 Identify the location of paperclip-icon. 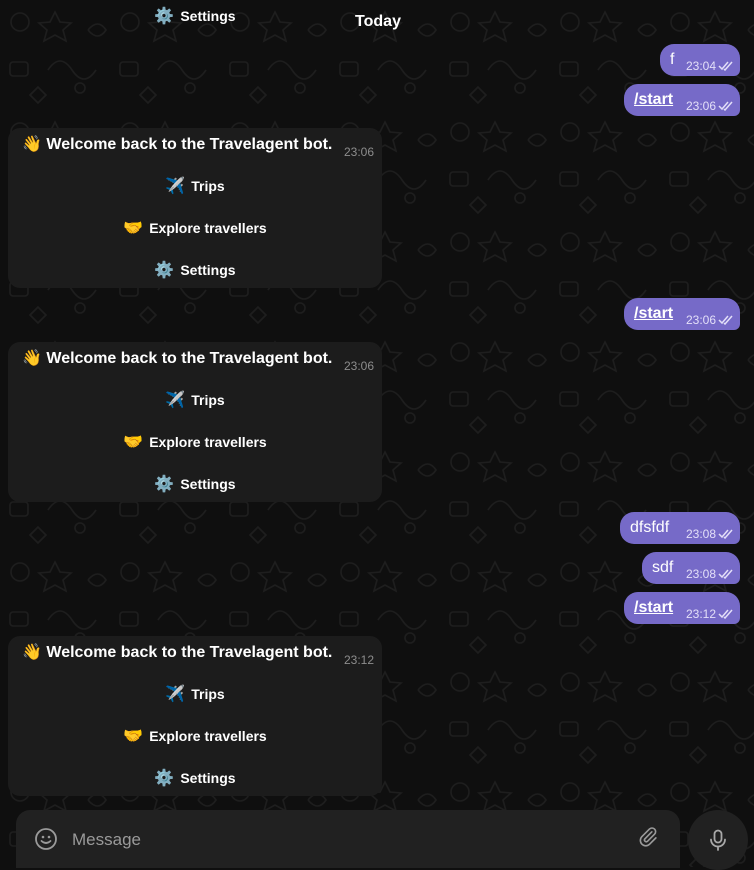
(650, 839).